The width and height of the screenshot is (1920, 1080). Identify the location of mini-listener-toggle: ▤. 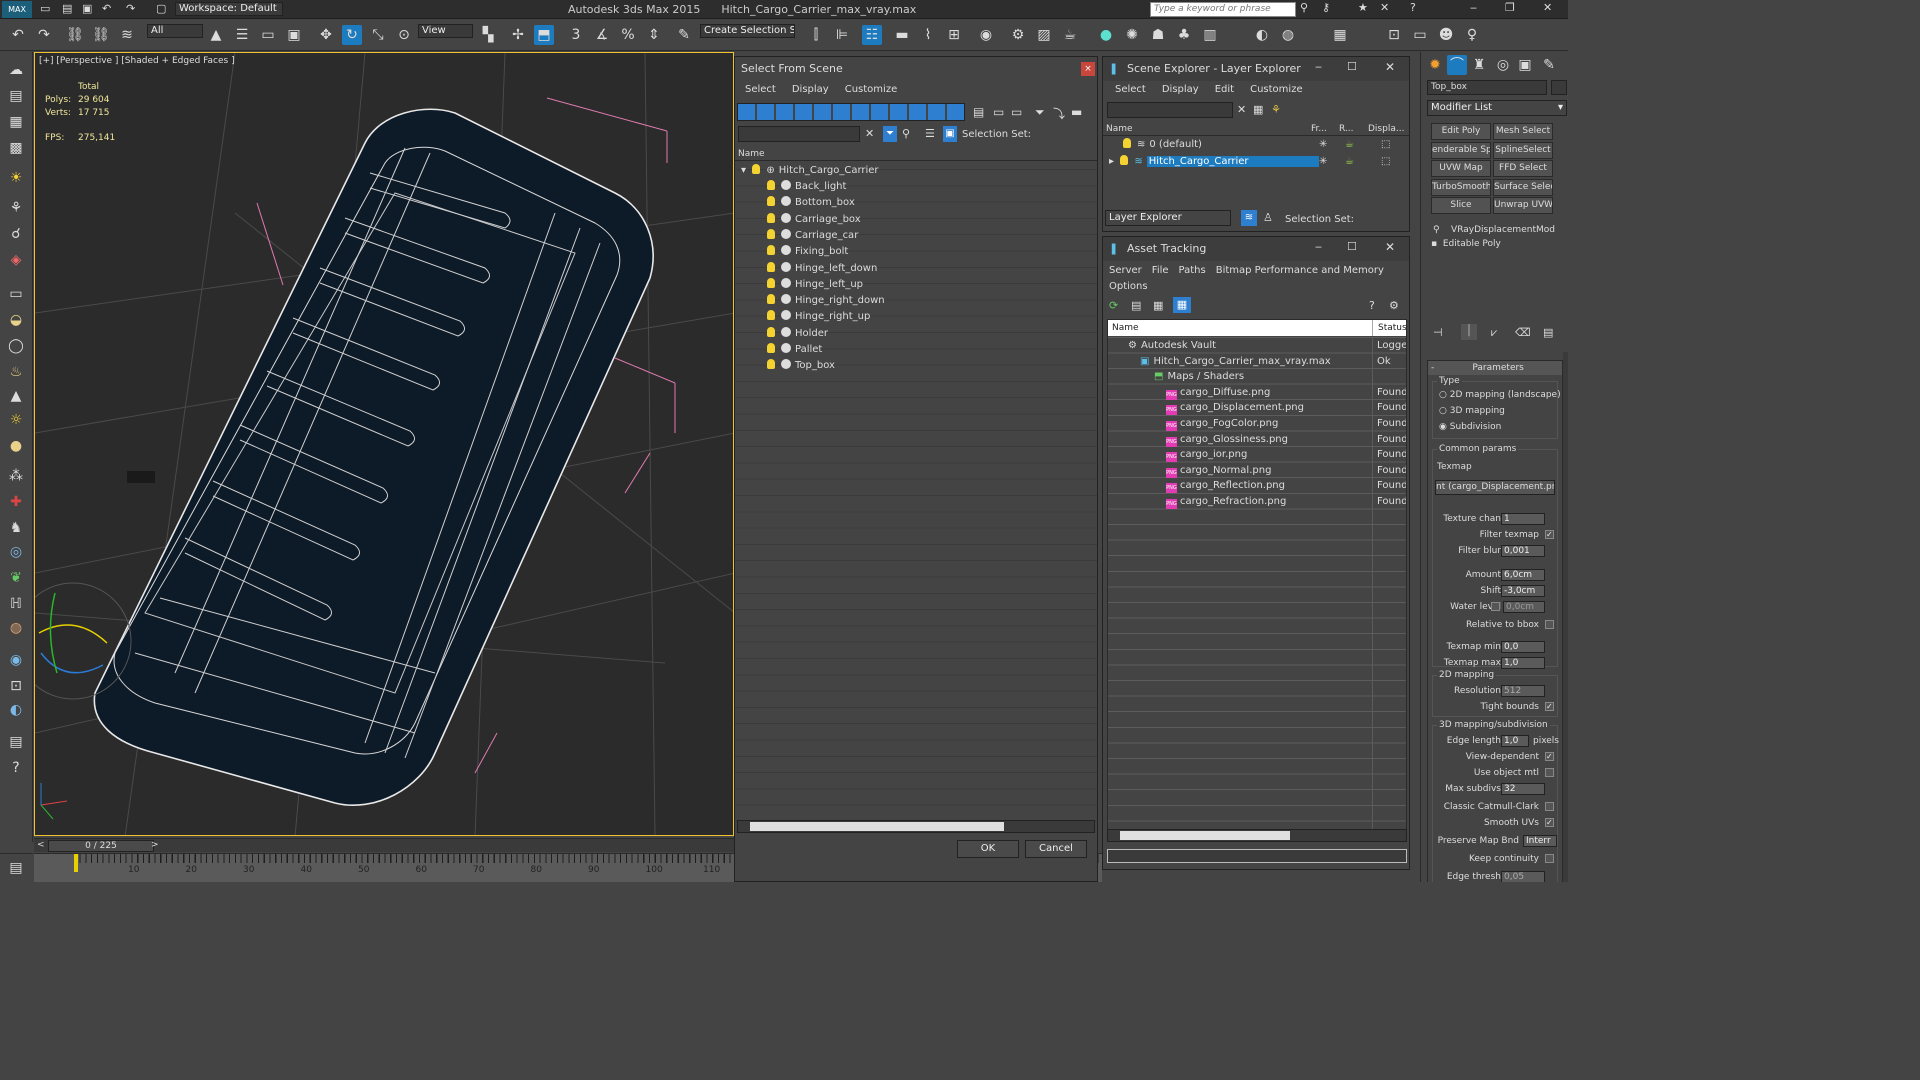
(16, 867).